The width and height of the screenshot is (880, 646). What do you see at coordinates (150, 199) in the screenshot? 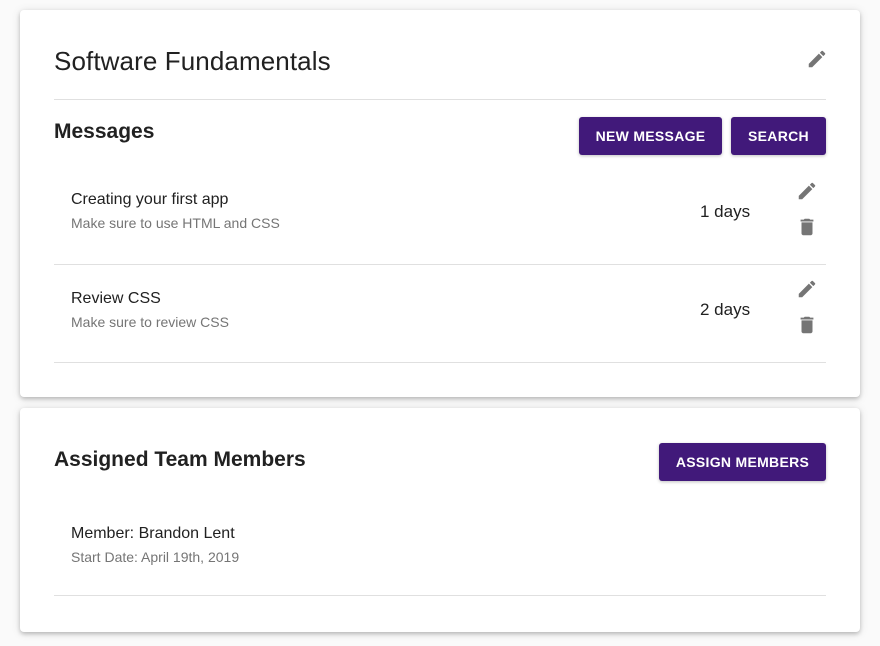
I see `message-title: Creating your first app` at bounding box center [150, 199].